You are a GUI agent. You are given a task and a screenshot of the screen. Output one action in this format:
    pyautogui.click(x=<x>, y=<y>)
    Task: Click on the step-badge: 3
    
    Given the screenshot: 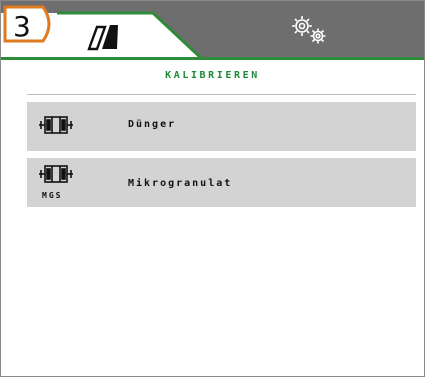 What is the action you would take?
    pyautogui.click(x=30, y=24)
    